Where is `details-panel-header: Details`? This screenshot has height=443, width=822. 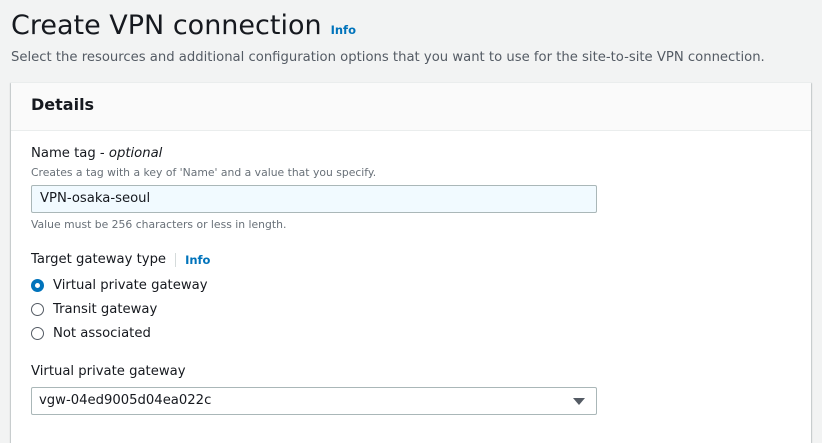 details-panel-header: Details is located at coordinates (411, 107).